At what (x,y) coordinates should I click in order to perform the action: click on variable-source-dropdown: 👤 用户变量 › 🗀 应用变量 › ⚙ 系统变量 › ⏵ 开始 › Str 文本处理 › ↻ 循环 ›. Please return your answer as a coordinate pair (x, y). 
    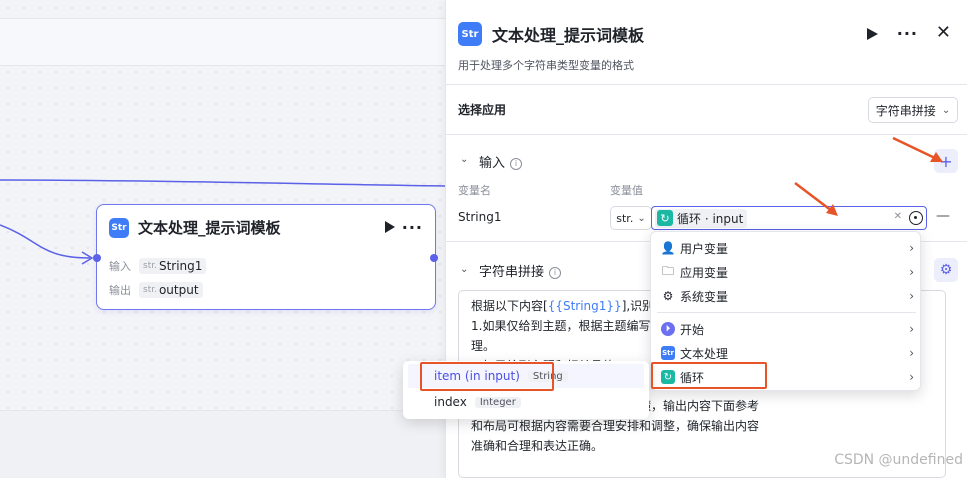
    Looking at the image, I should click on (785, 311).